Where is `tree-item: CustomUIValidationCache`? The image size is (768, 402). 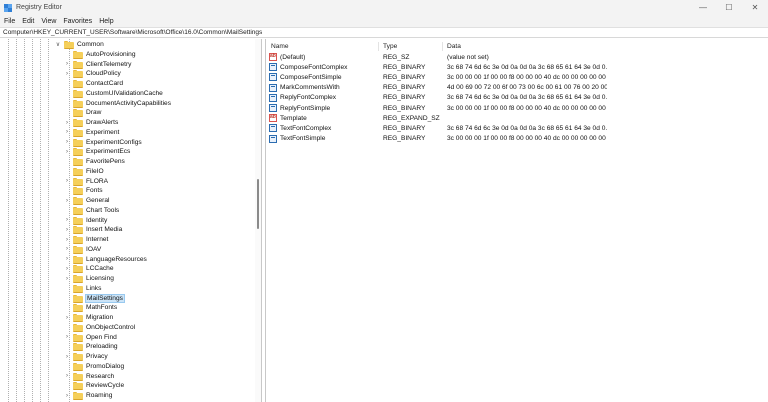 tree-item: CustomUIValidationCache is located at coordinates (113, 94).